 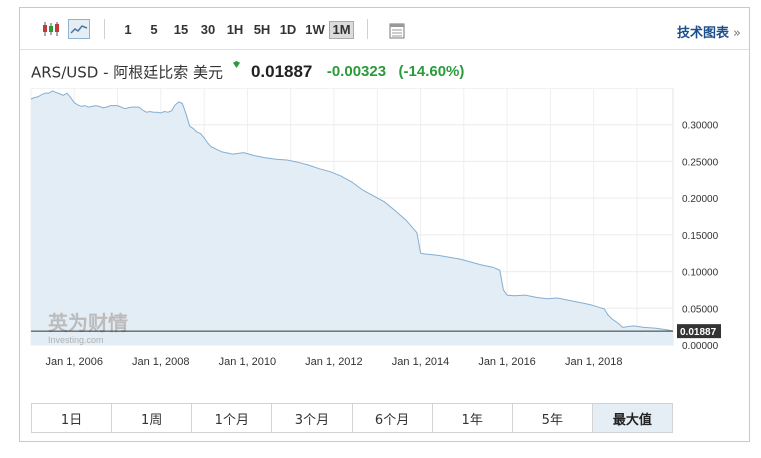 I want to click on x-tick-label: Jan 1, 2016, so click(x=507, y=362).